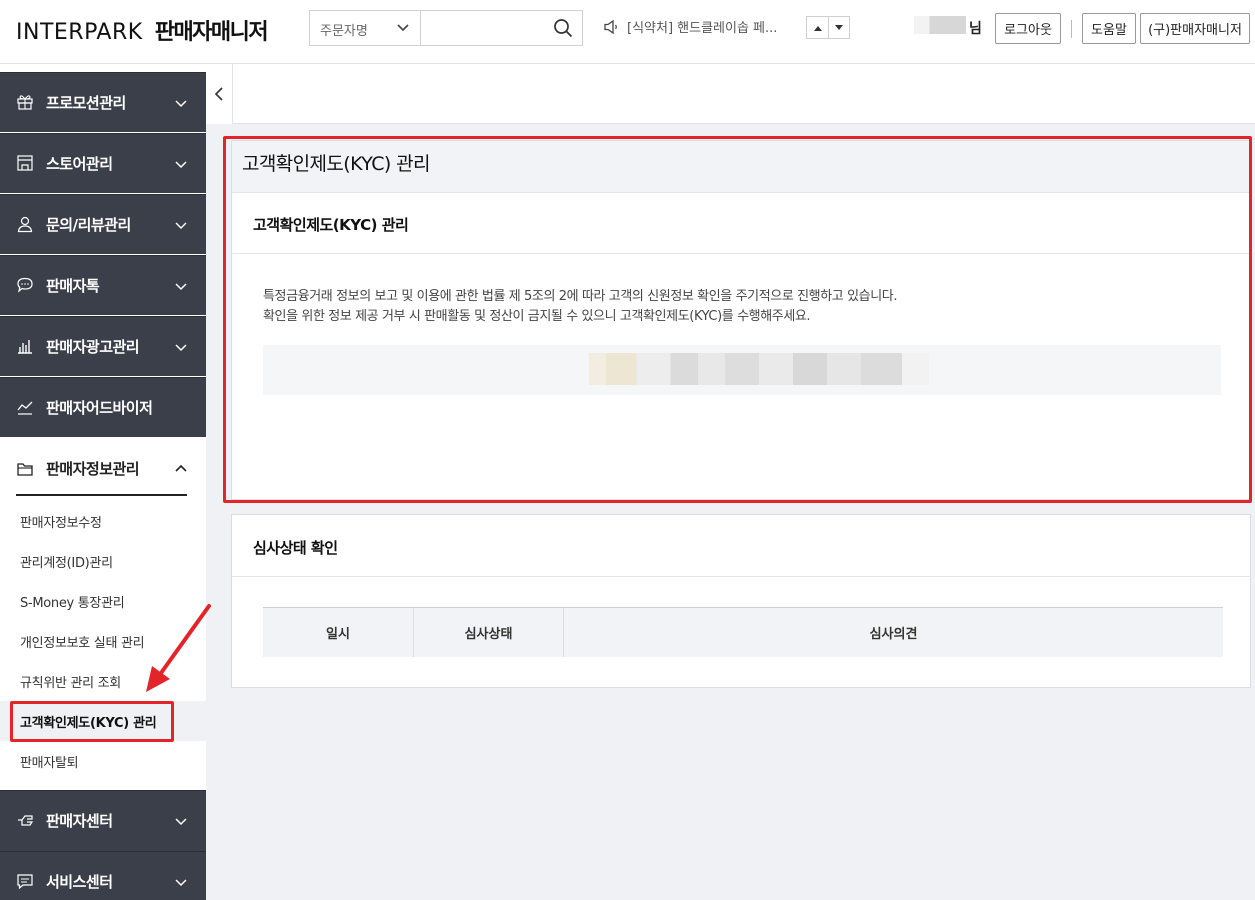 The image size is (1255, 900). Describe the element at coordinates (103, 641) in the screenshot. I see `submenu-privacy-status: 개인정보보호 실태 관리` at that location.